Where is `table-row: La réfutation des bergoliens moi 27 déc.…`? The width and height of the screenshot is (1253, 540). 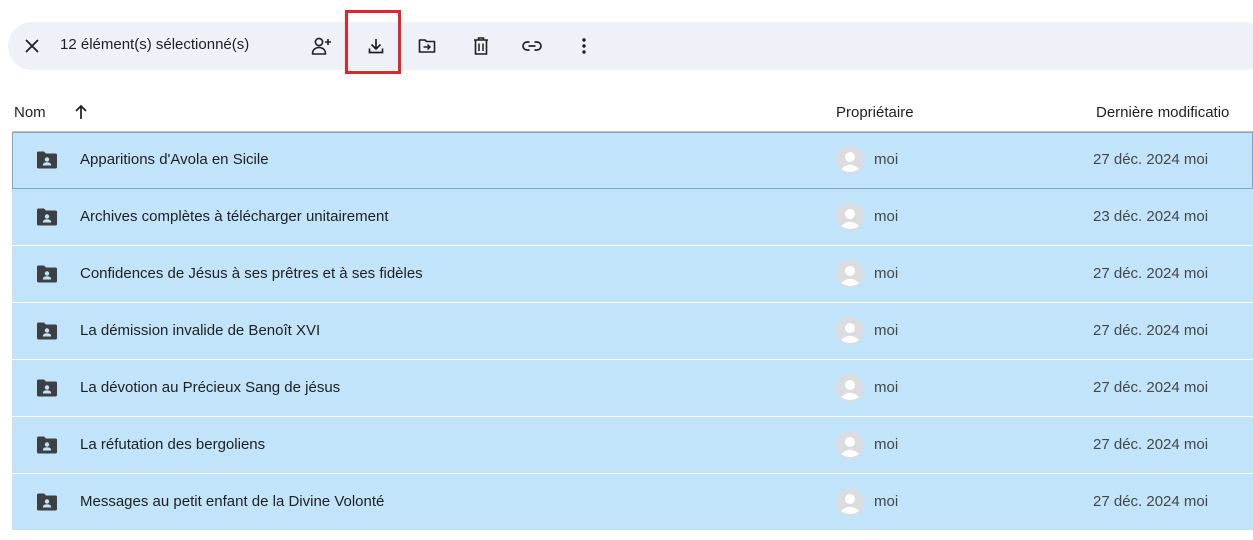
table-row: La réfutation des bergoliens moi 27 déc.… is located at coordinates (632, 445).